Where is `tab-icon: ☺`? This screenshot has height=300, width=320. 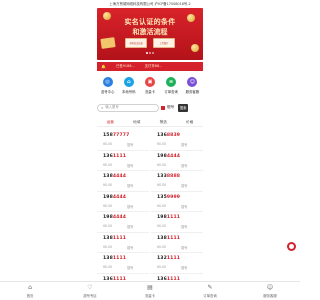
tab-icon: ☺ is located at coordinates (270, 287).